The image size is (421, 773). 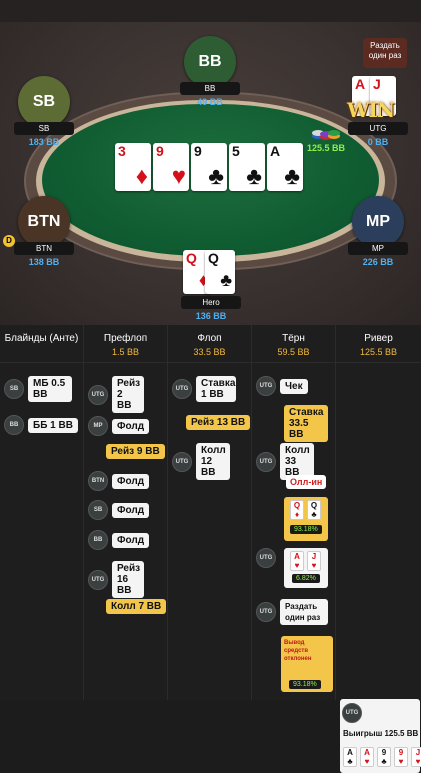 I want to click on action-label: Рейз 2 BB, so click(x=128, y=394).